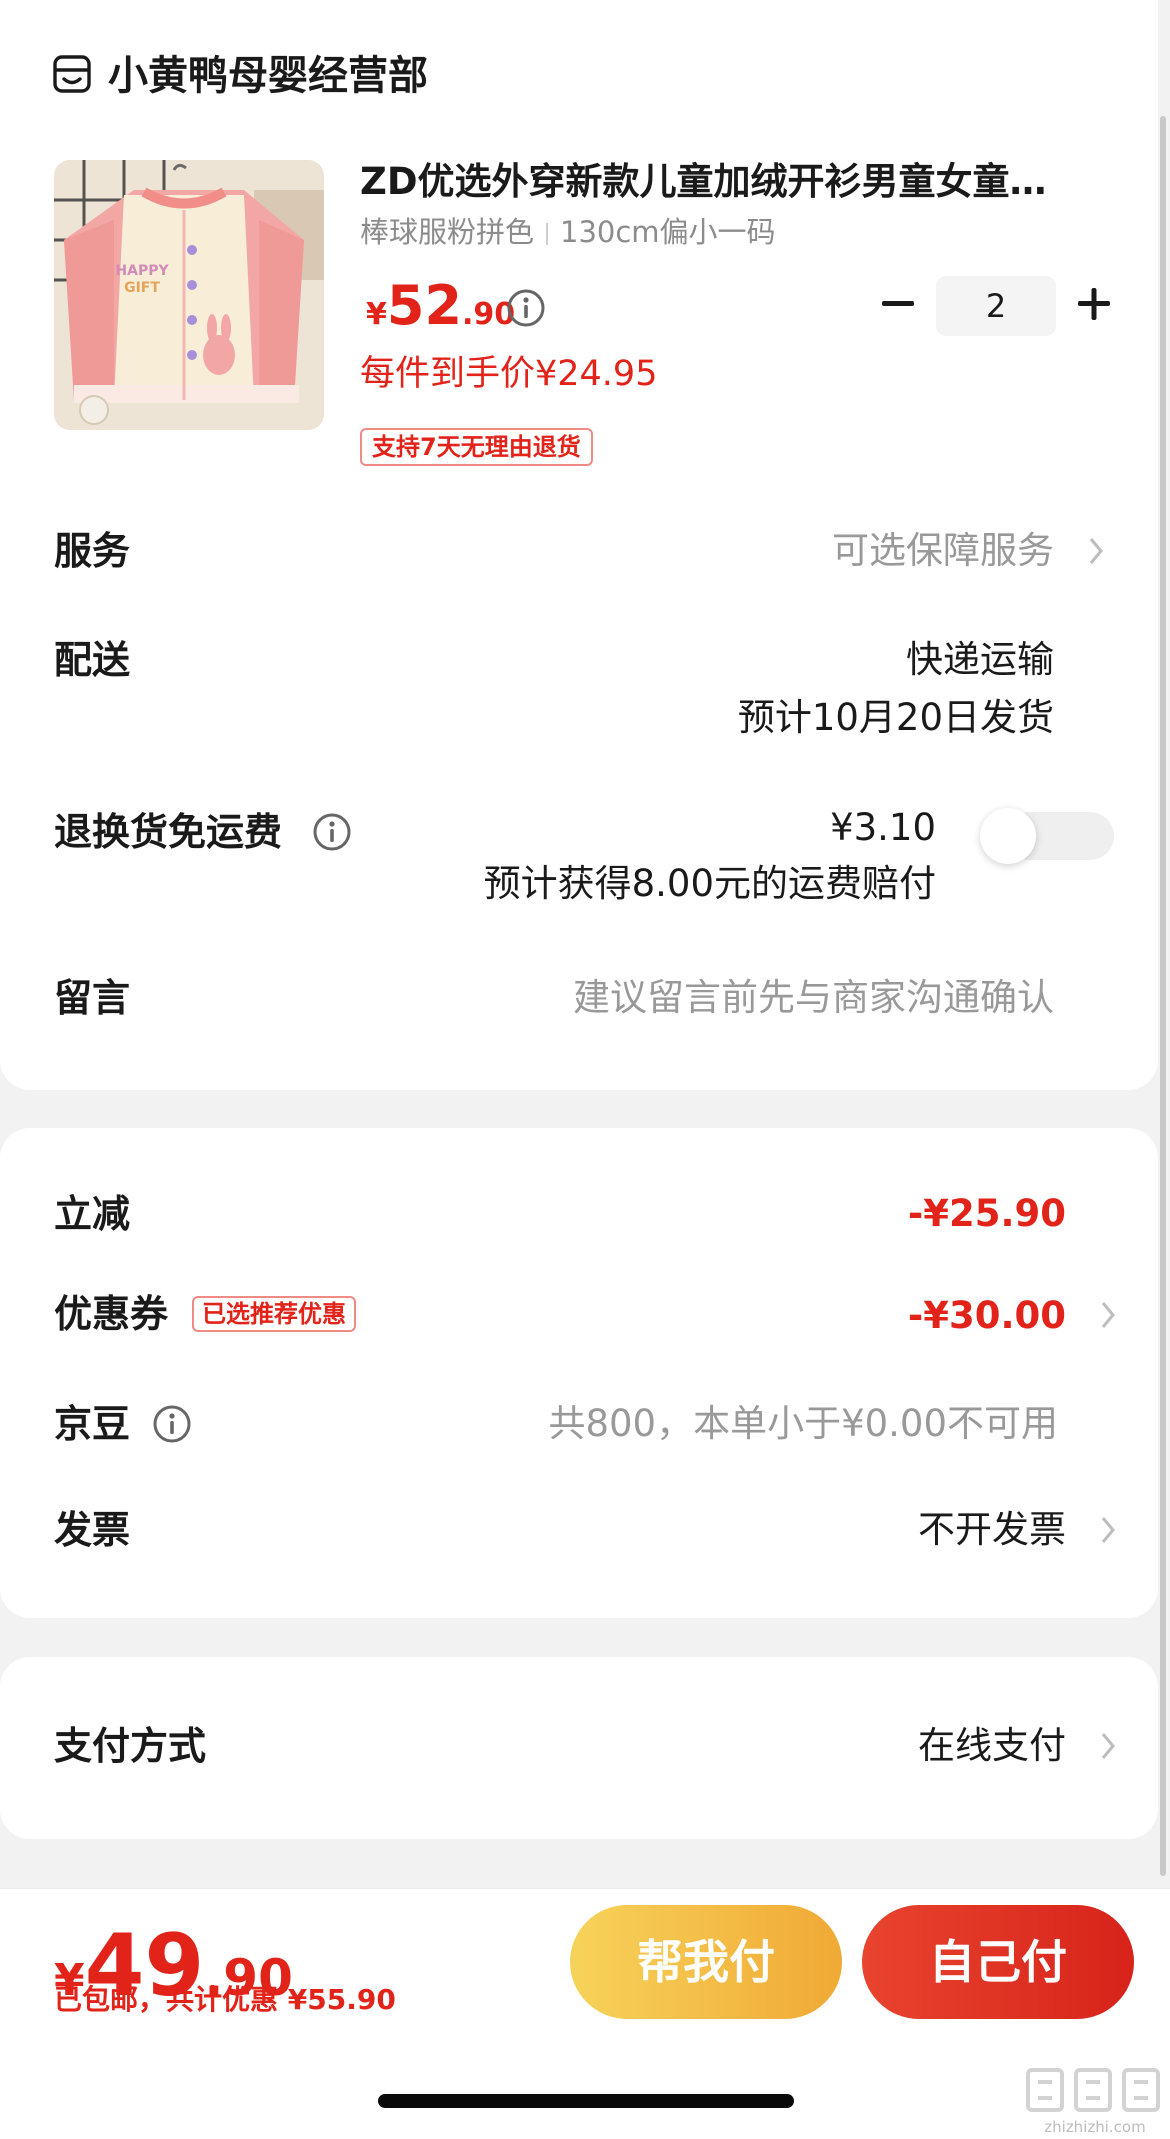  I want to click on store-name: 小黄鸭母婴经营部, so click(268, 76).